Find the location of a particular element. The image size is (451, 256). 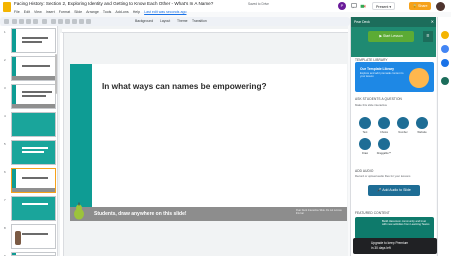

side-panel-rail is located at coordinates (444, 136).